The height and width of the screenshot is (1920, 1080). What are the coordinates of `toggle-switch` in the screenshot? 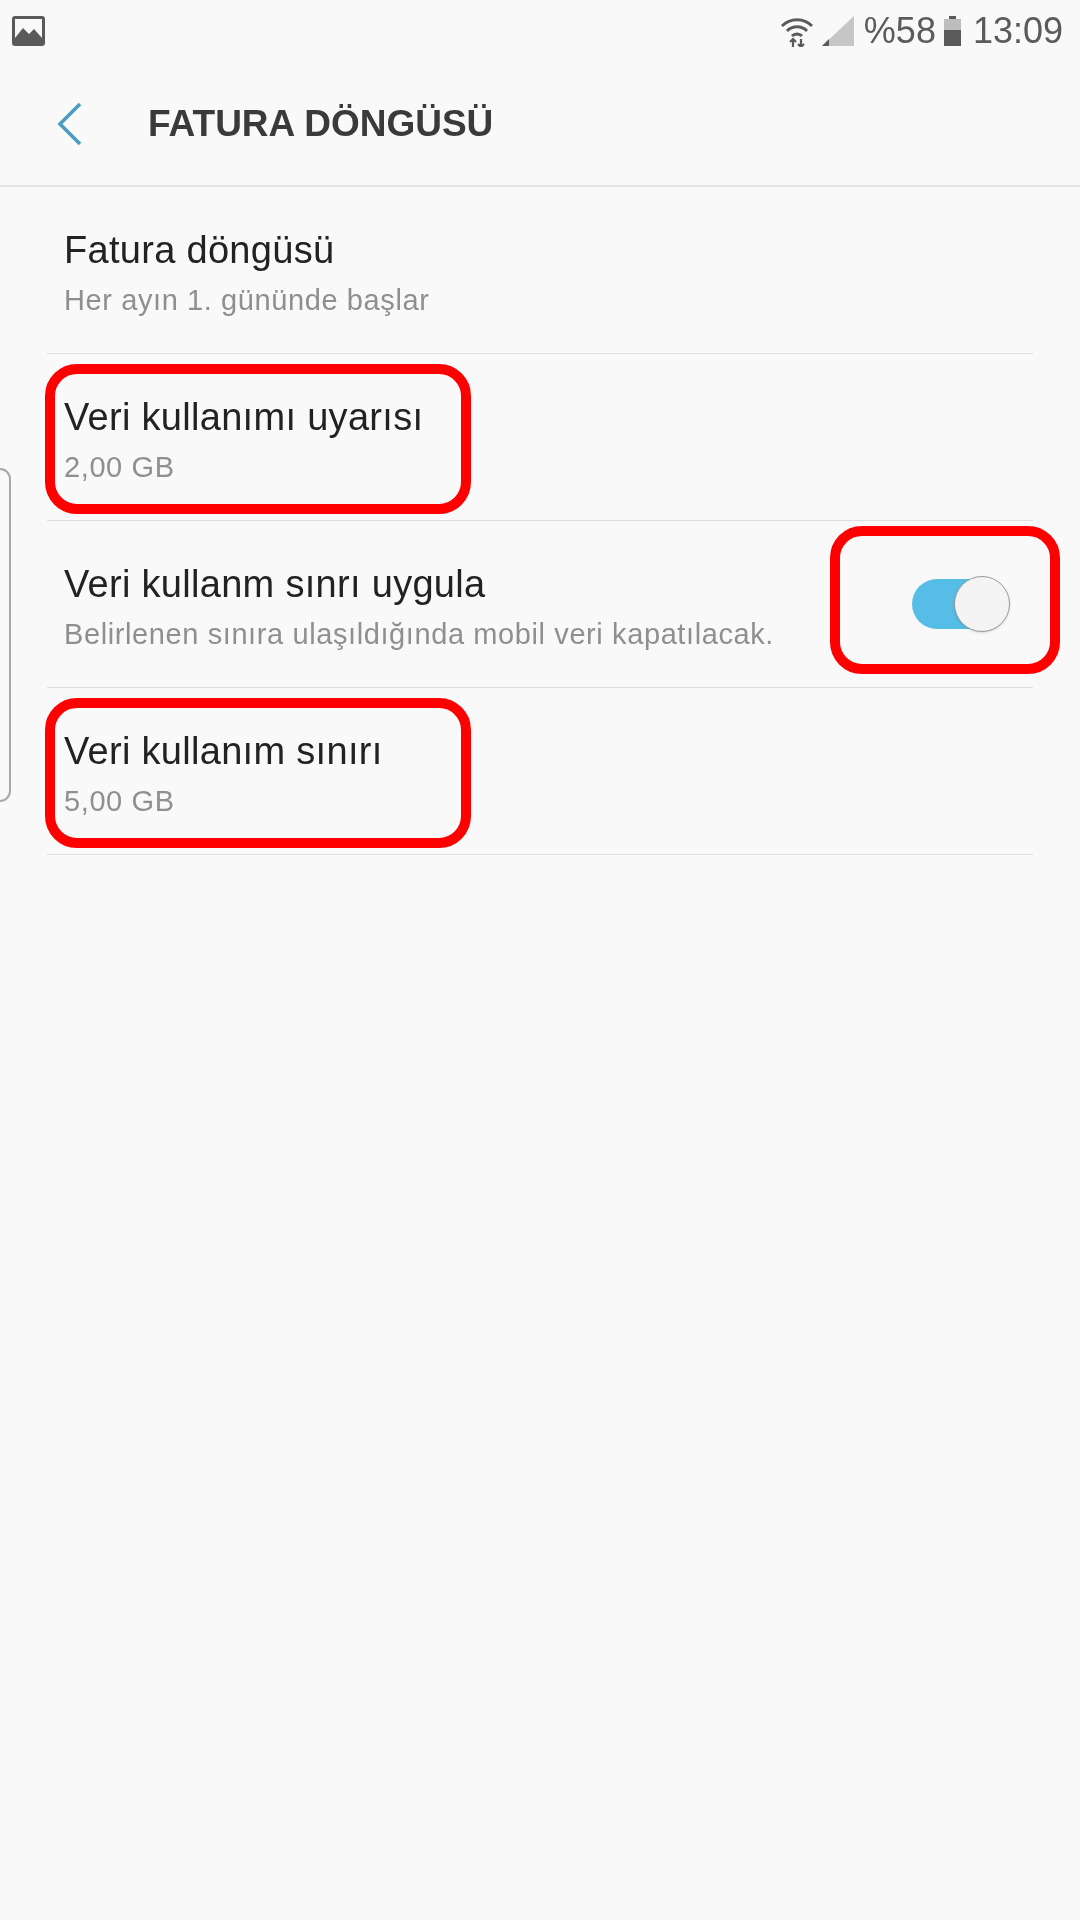 It's located at (961, 604).